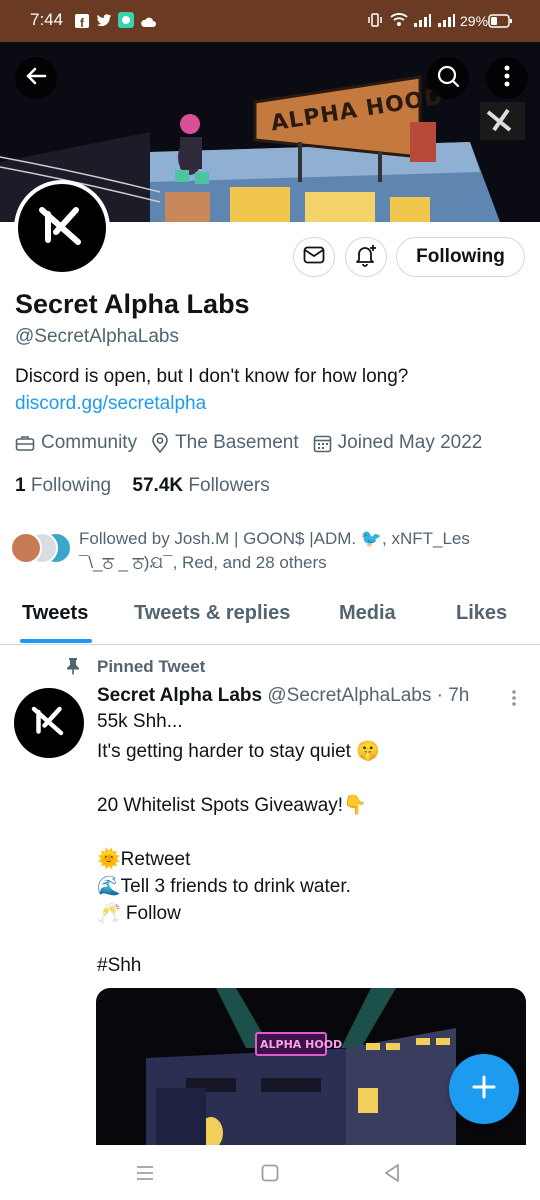 The width and height of the screenshot is (540, 1200). I want to click on following-label: Following, so click(71, 485).